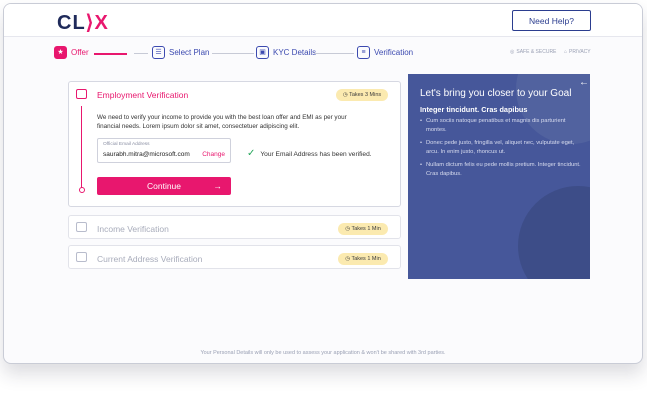  I want to click on top-header: CL⟩X Need Help?, so click(323, 20).